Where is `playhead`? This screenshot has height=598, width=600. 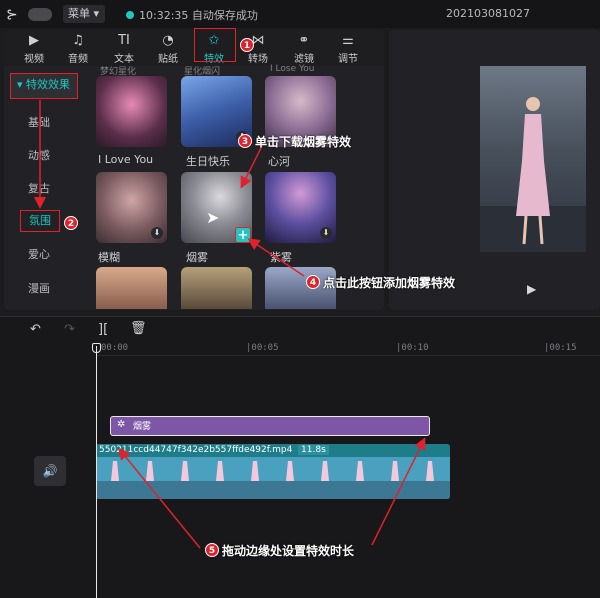 playhead is located at coordinates (96, 472).